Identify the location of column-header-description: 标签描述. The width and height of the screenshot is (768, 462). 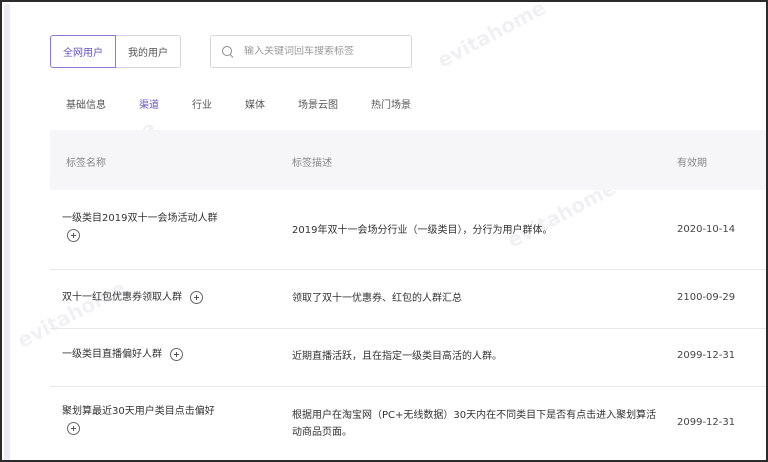
(312, 163).